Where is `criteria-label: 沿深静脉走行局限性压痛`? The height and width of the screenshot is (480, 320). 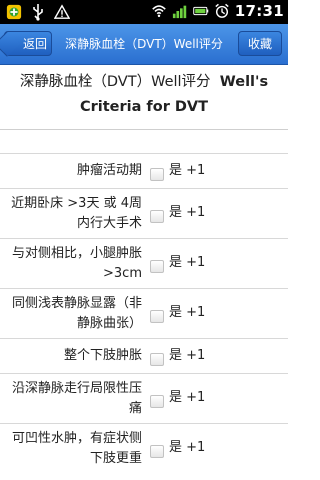
criteria-label: 沿深静脉走行局限性压痛 is located at coordinates (76, 398).